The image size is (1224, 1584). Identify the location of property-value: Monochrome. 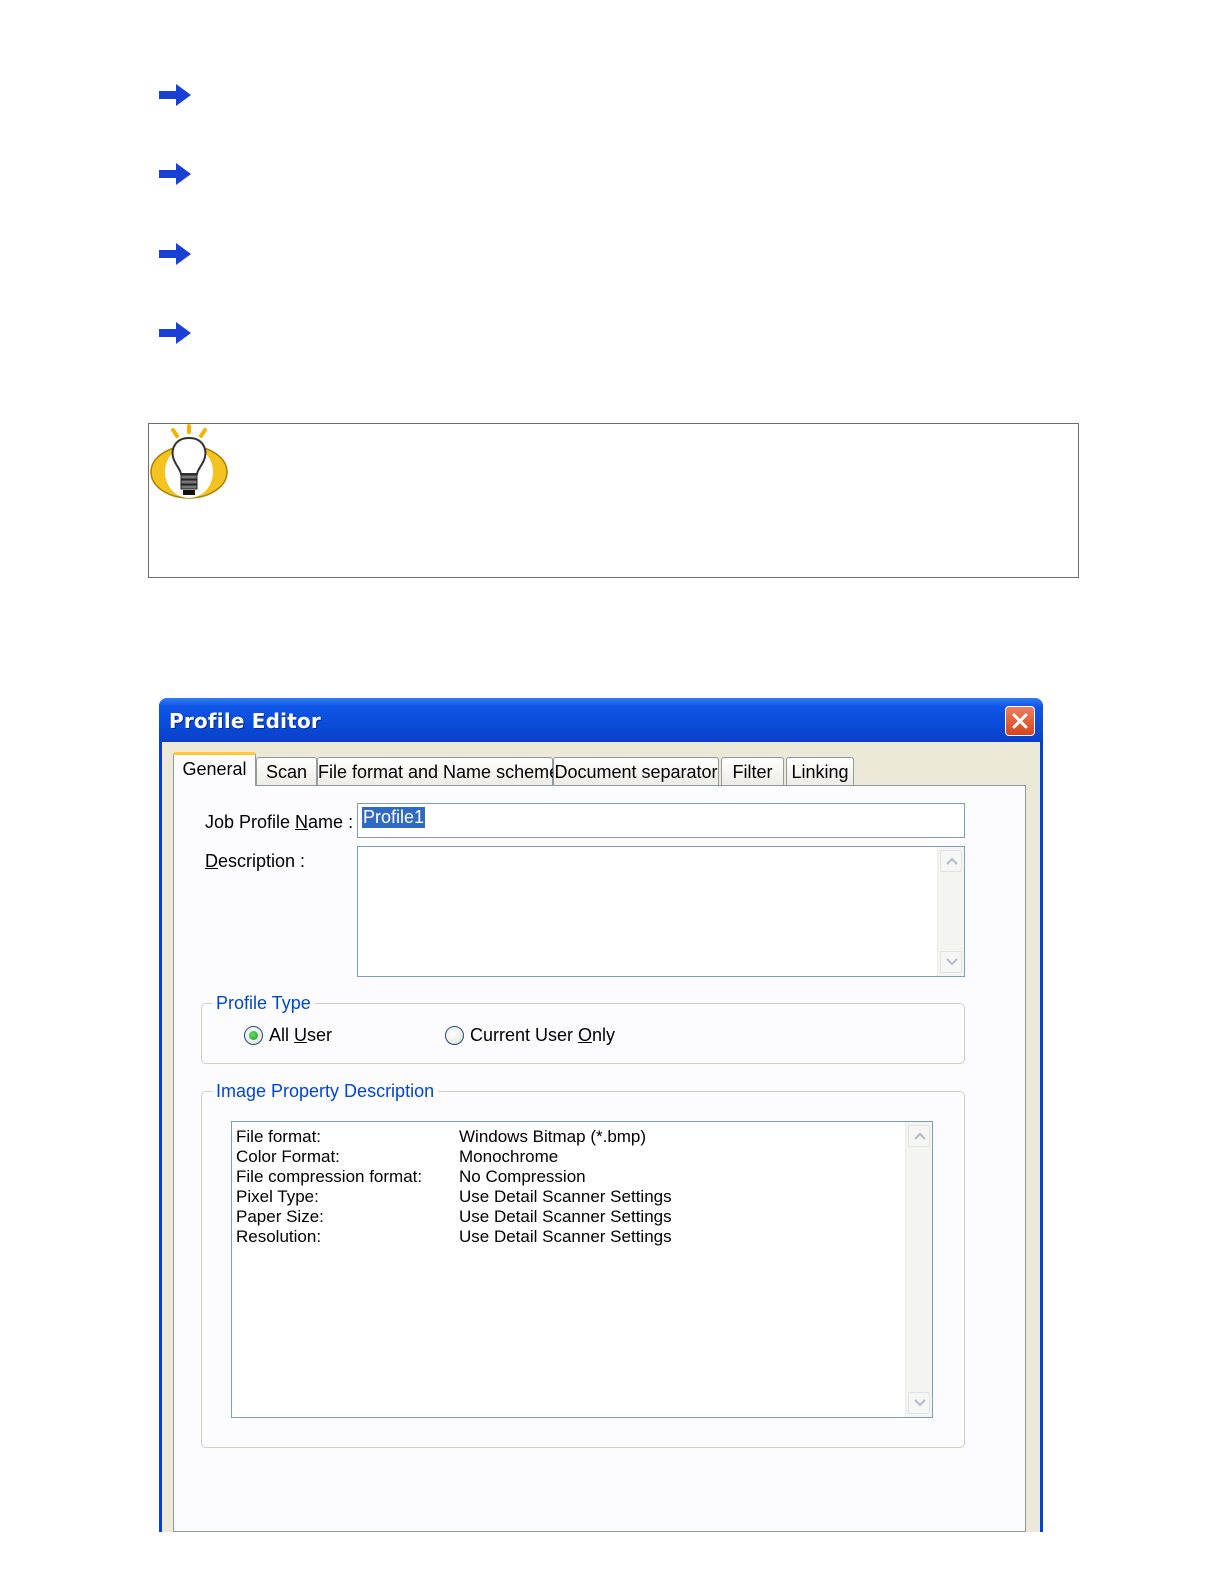
(509, 1156).